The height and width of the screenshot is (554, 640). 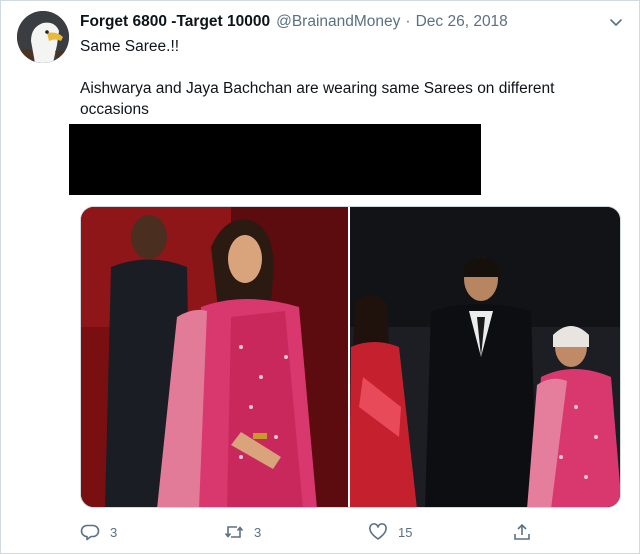 I want to click on like-count: 15, so click(x=405, y=532).